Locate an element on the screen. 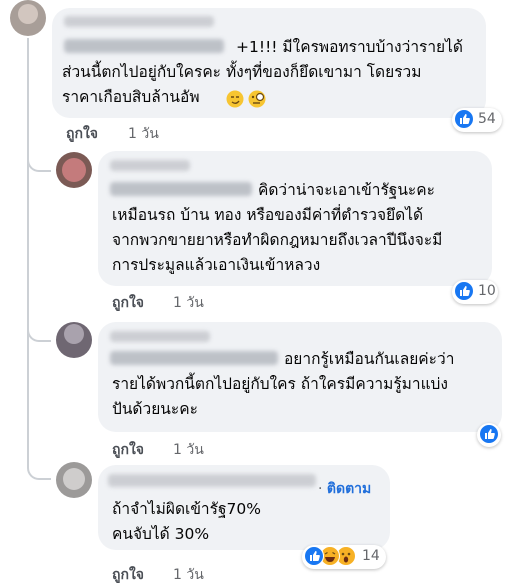 This screenshot has width=528, height=588. thread-line is located at coordinates (28, 247).